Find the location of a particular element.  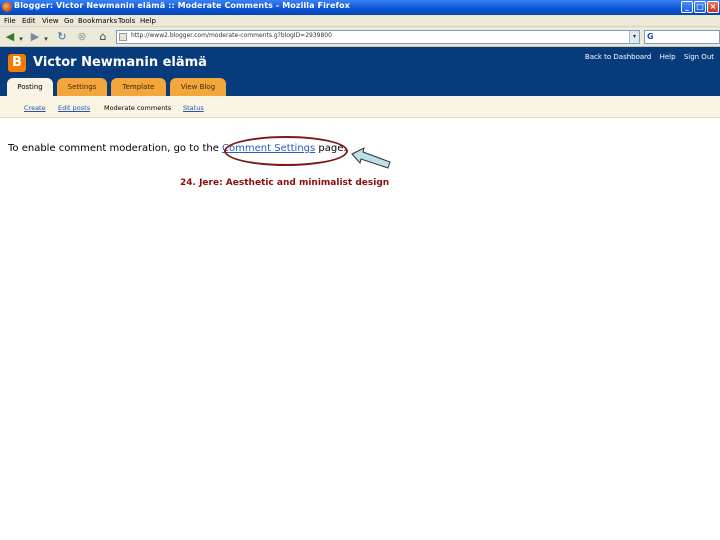

url-dropdown-icon: ▾ is located at coordinates (634, 37).